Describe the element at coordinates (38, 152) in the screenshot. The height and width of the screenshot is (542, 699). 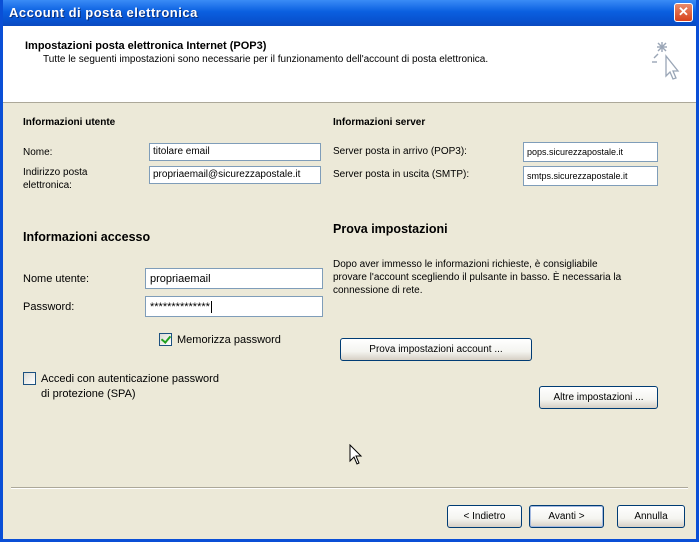
I see `name-label: Nome:` at that location.